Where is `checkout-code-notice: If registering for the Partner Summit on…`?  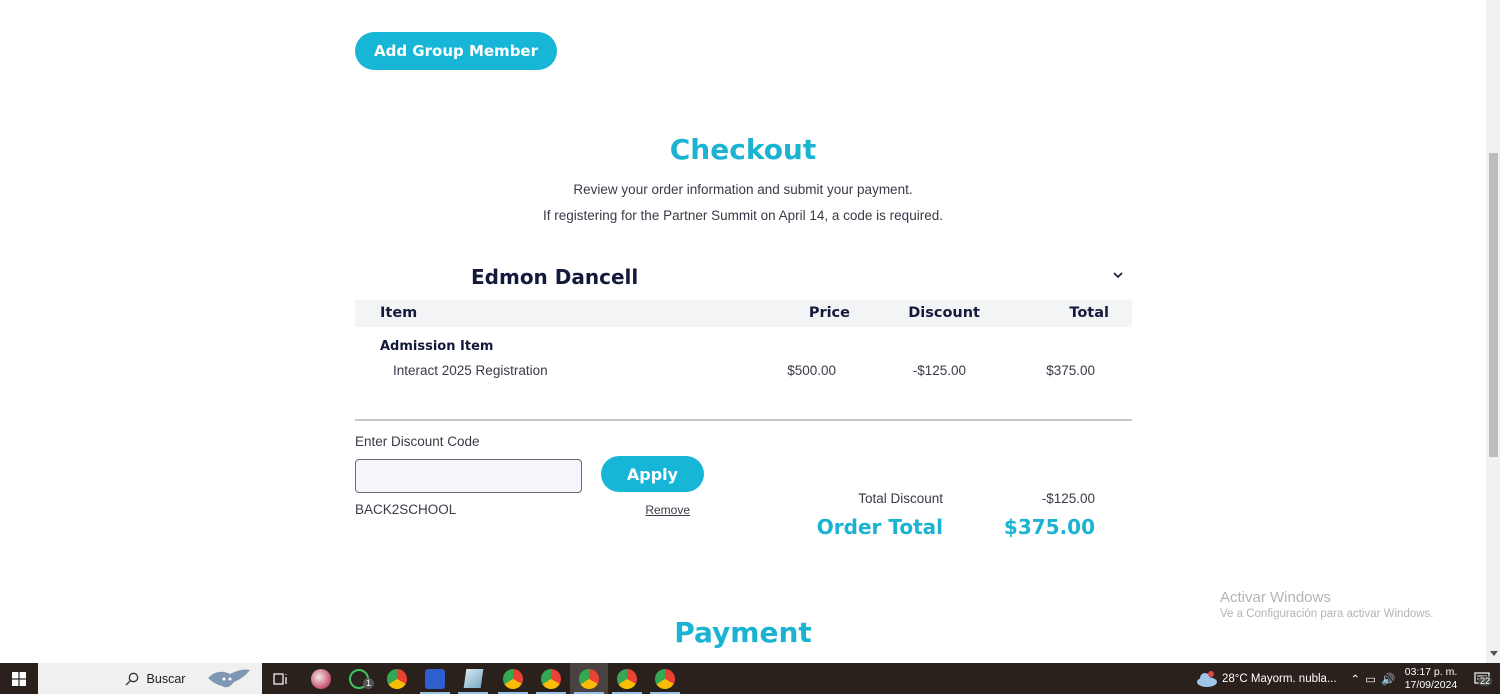
checkout-code-notice: If registering for the Partner Summit on… is located at coordinates (743, 215).